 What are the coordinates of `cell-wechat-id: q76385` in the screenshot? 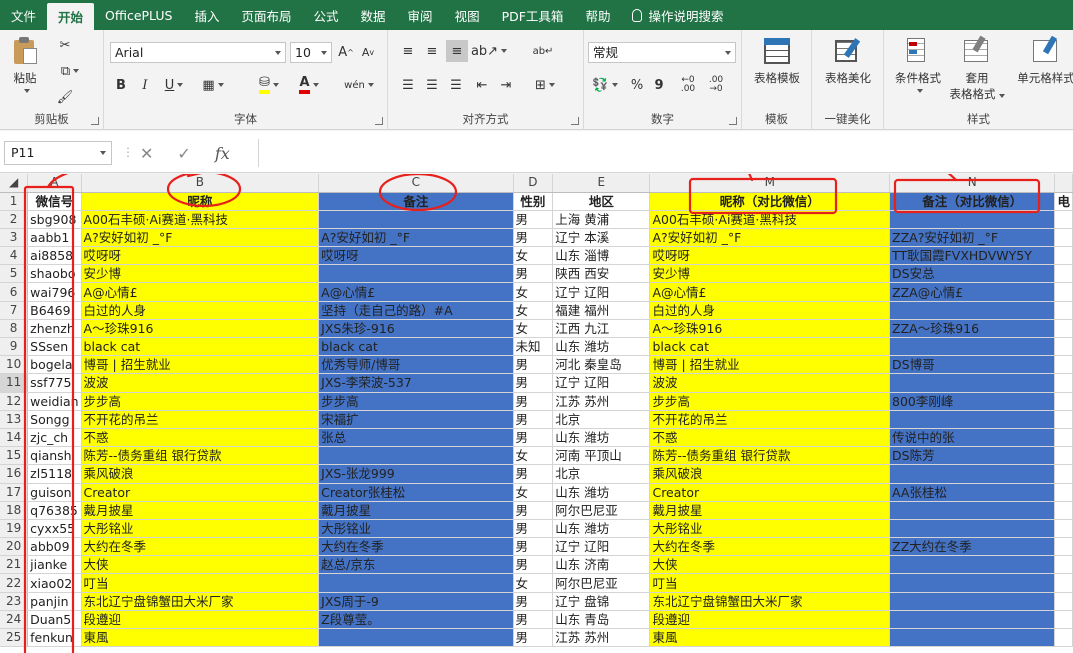 It's located at (54, 510).